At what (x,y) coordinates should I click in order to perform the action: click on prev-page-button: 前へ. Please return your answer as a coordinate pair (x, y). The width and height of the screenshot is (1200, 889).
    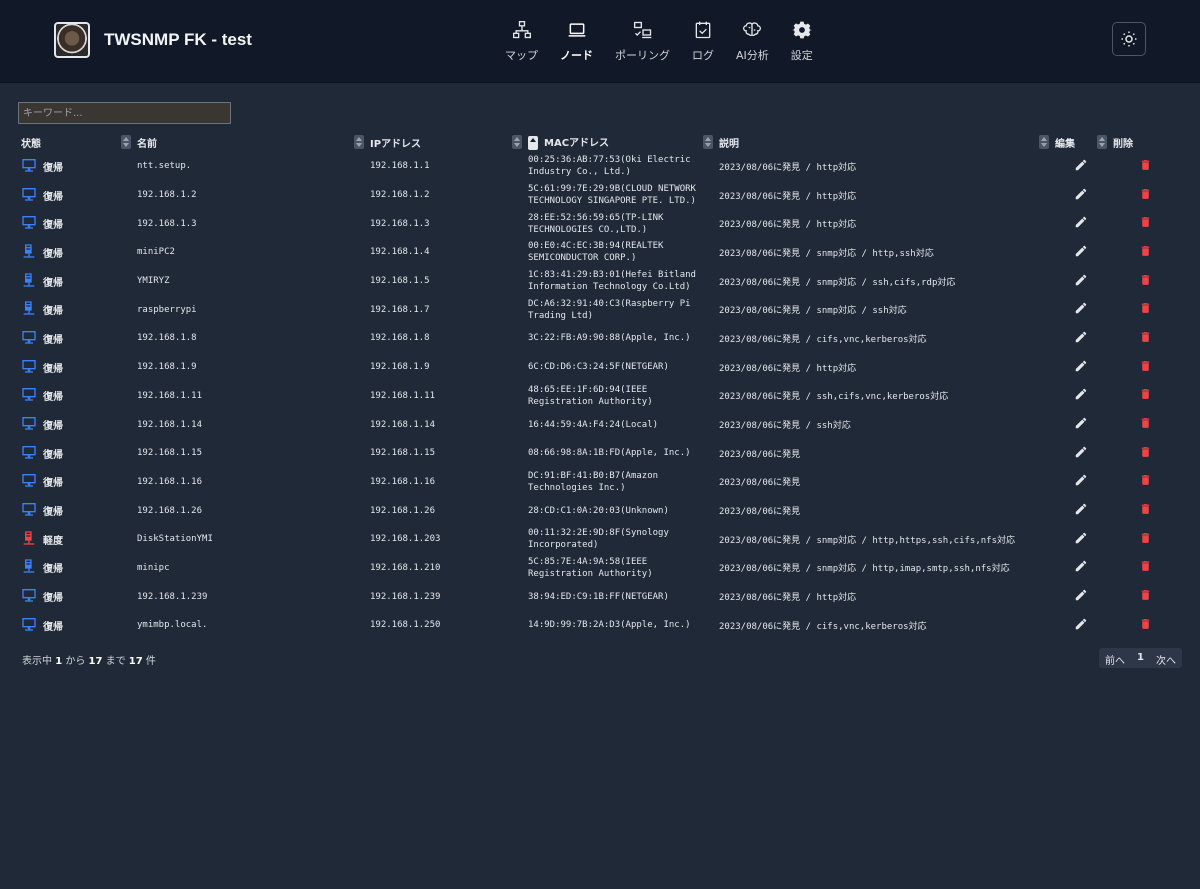
    Looking at the image, I should click on (1115, 658).